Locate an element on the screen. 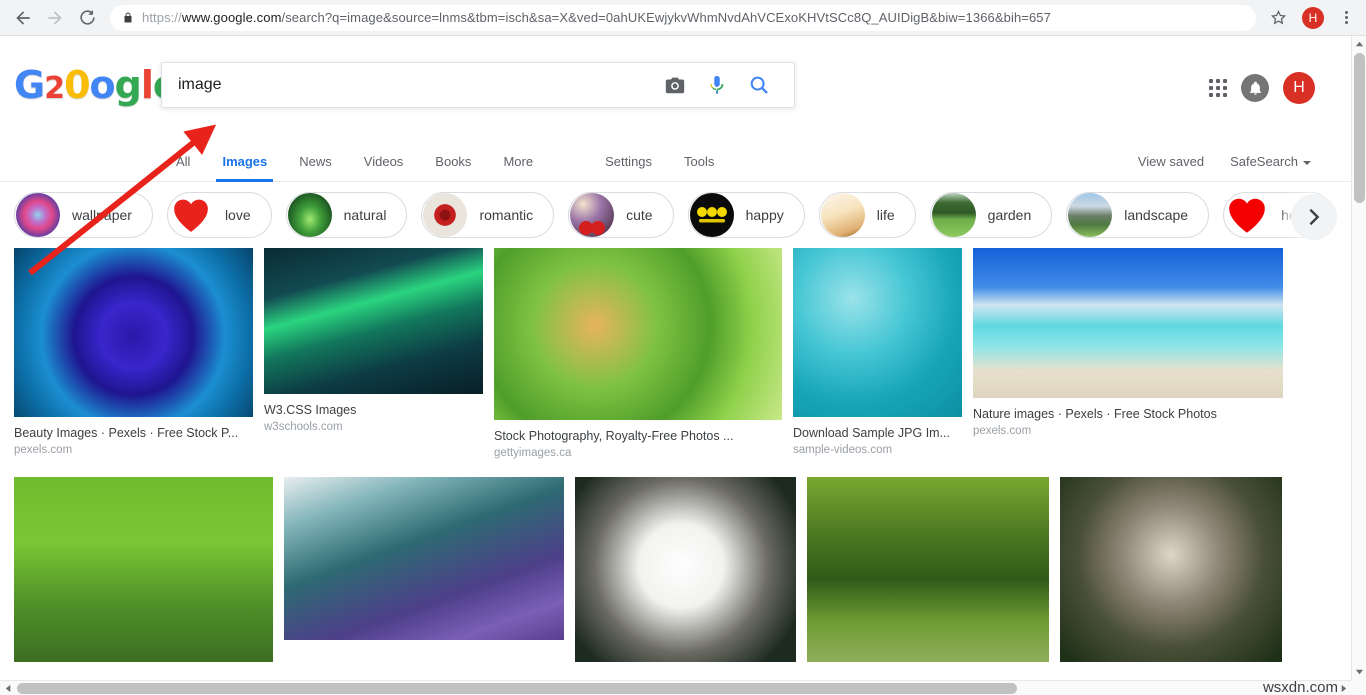  microphone-icon is located at coordinates (717, 84).